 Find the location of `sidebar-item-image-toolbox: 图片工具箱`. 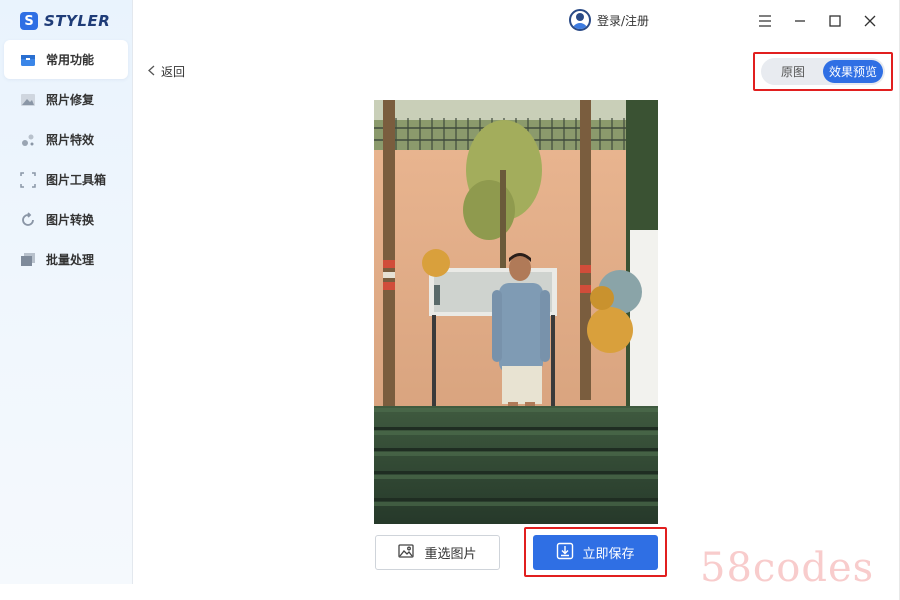

sidebar-item-image-toolbox: 图片工具箱 is located at coordinates (66, 179).